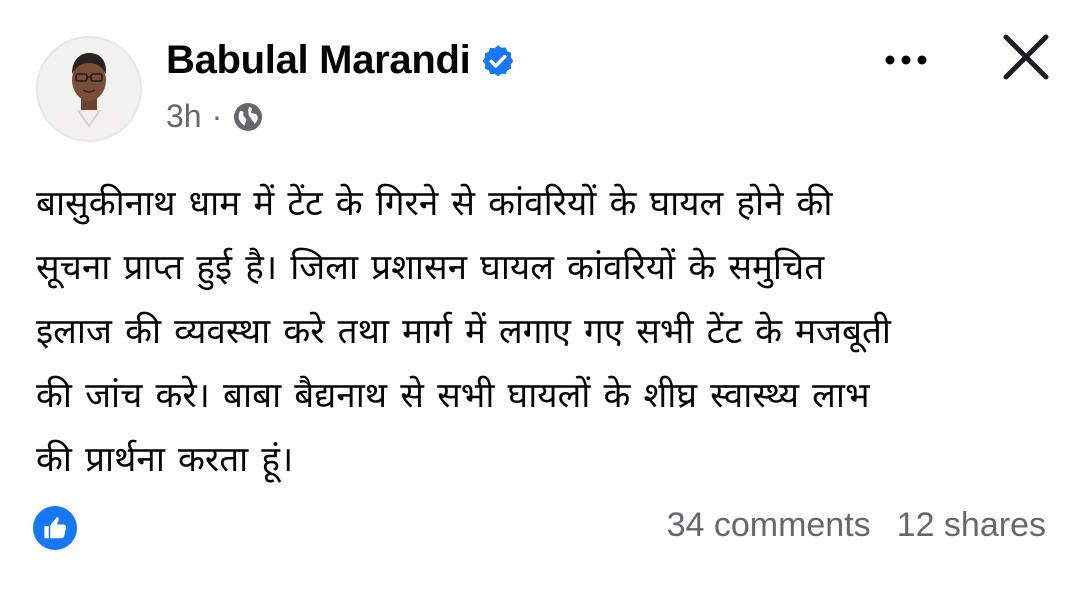  Describe the element at coordinates (1026, 57) in the screenshot. I see `close-icon` at that location.